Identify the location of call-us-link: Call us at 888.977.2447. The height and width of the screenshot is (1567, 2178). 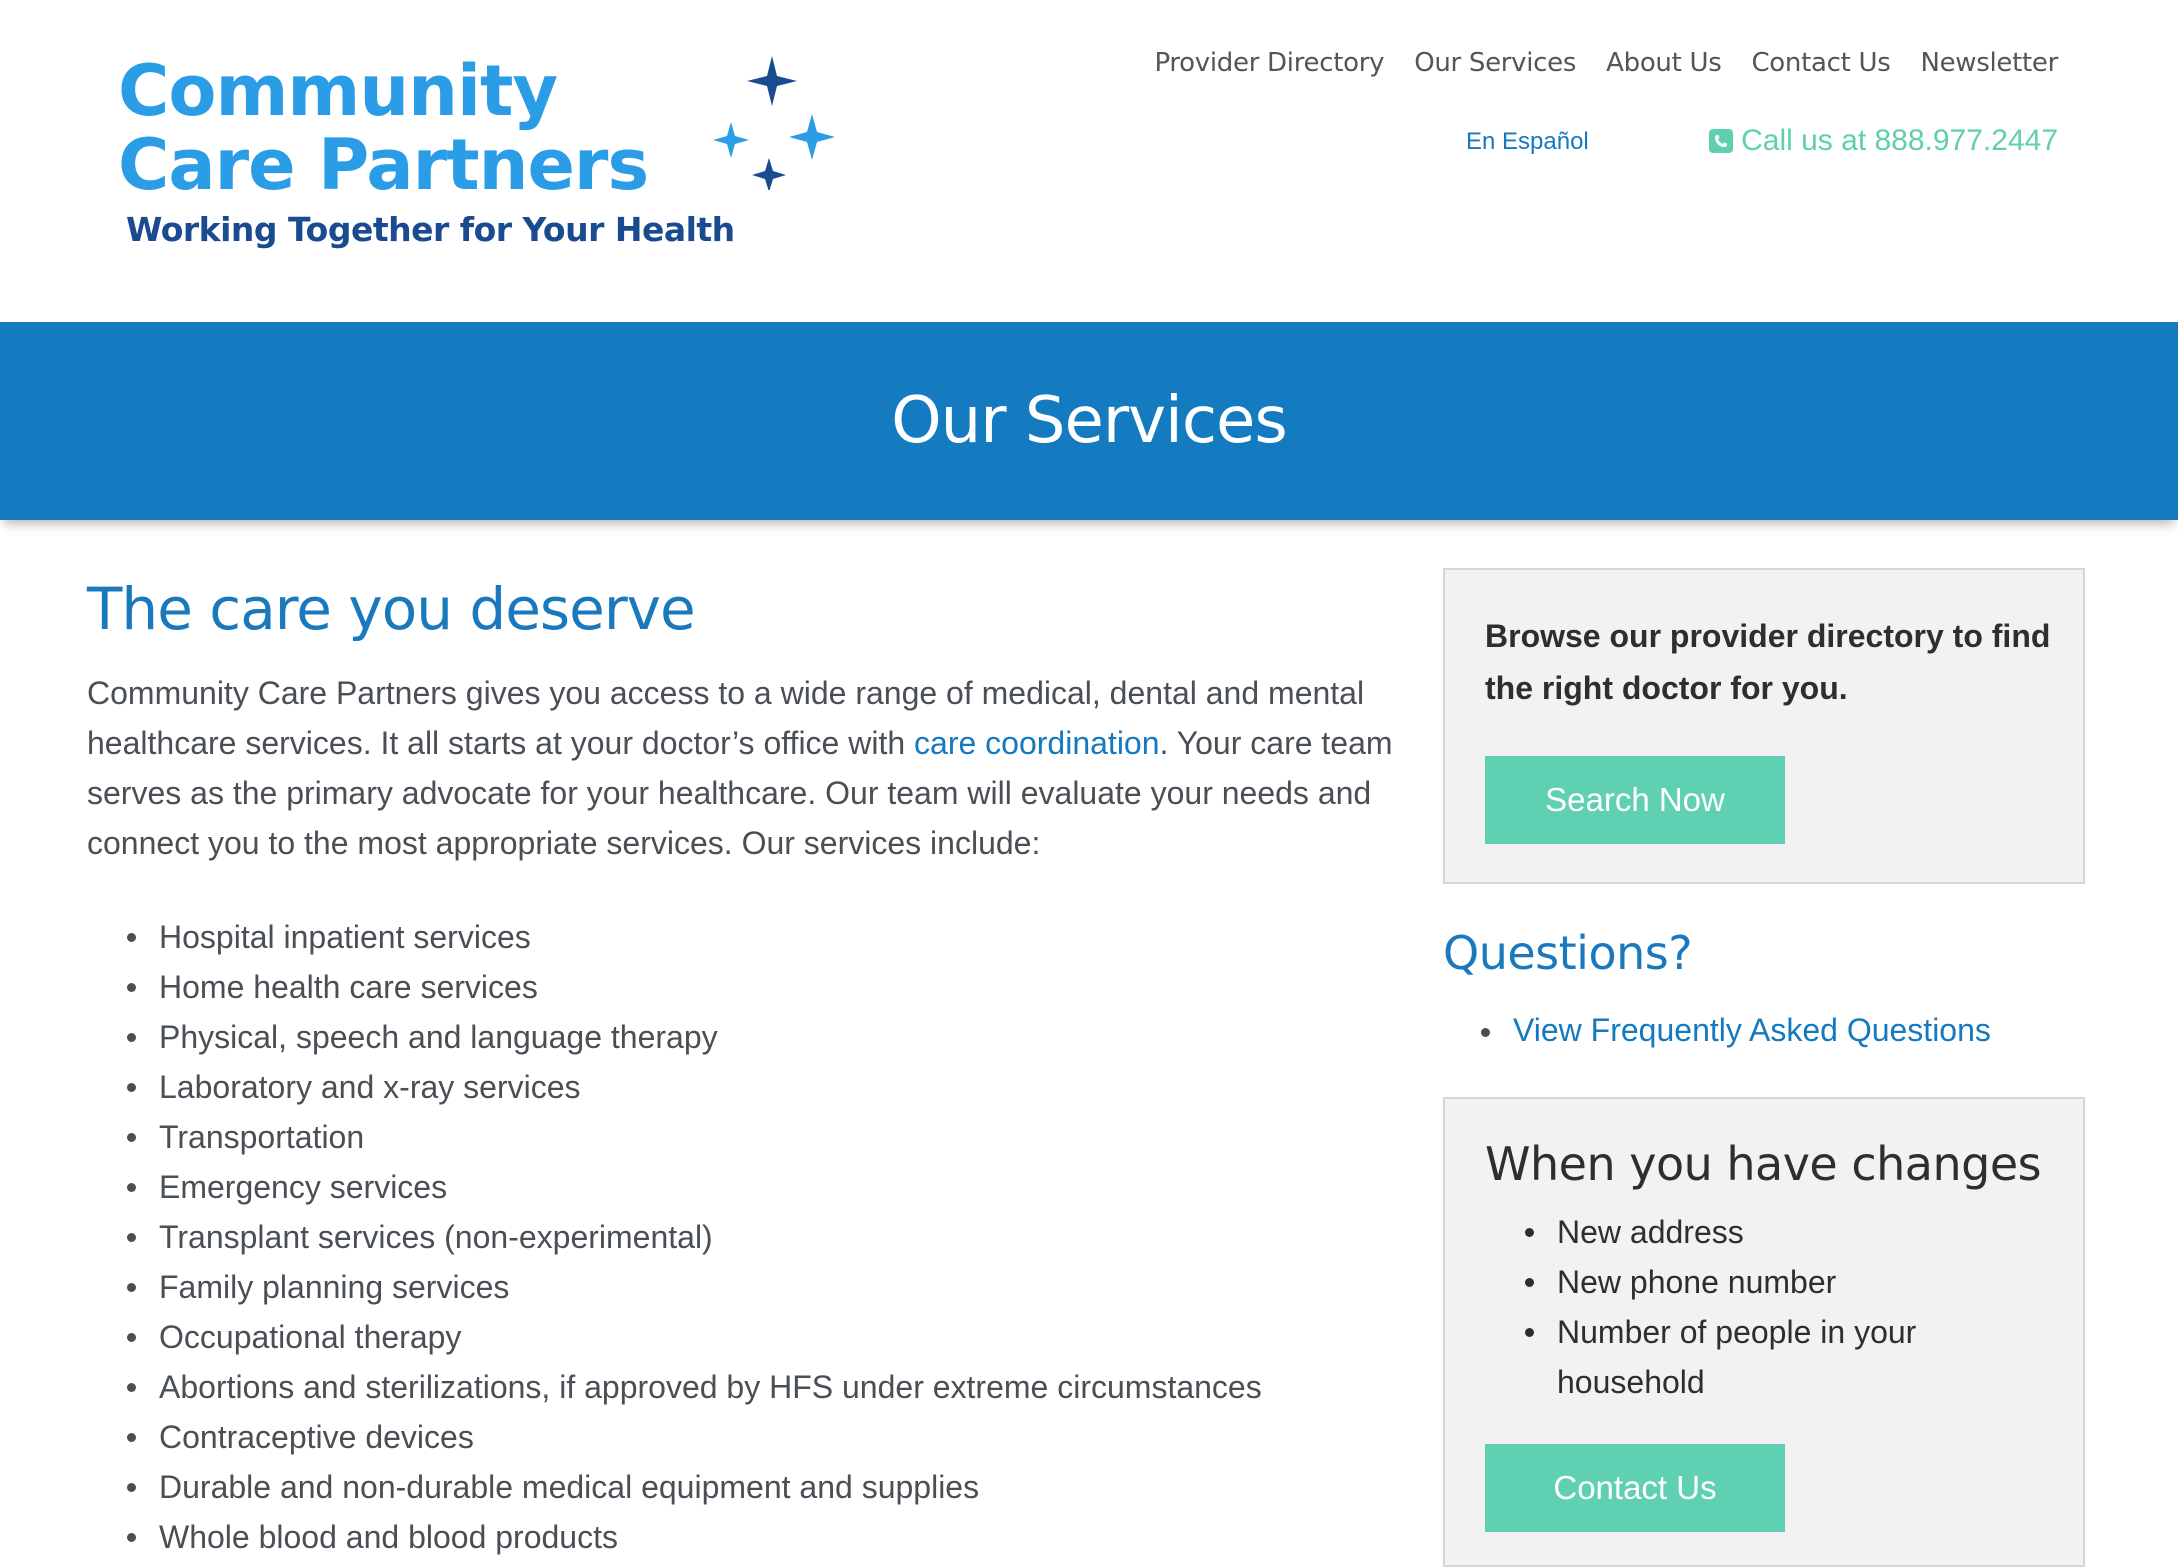
(1883, 141).